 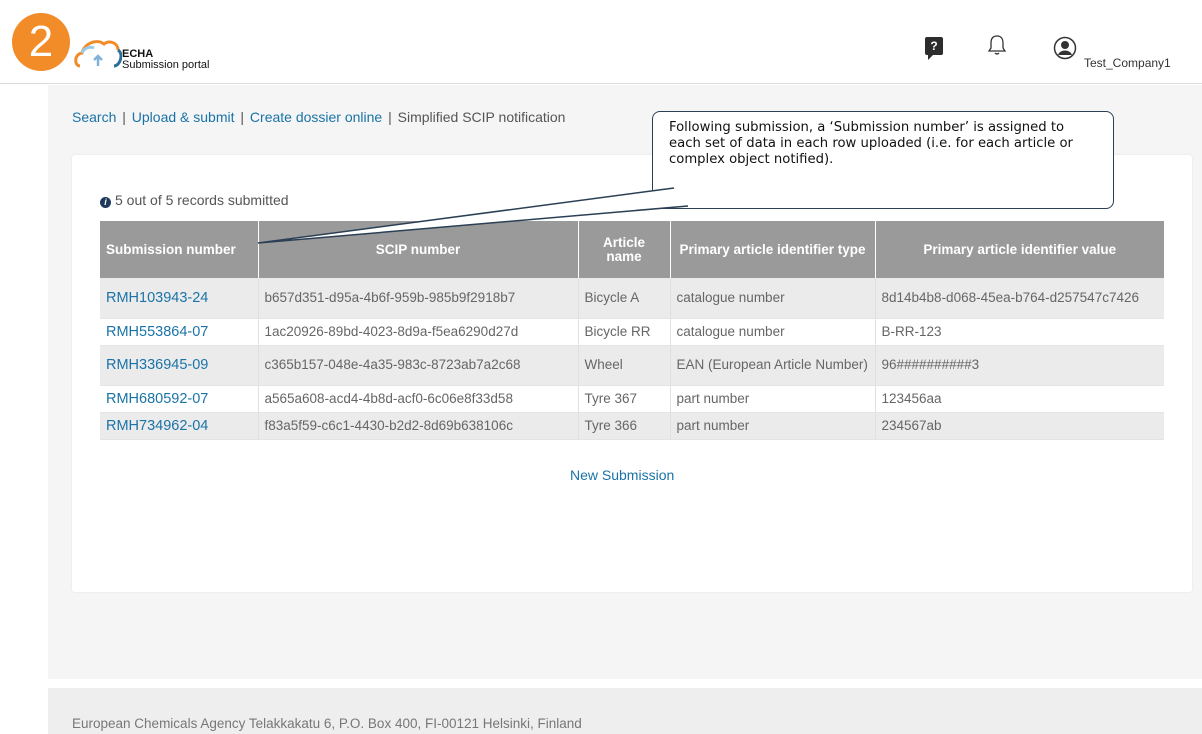 What do you see at coordinates (105, 202) in the screenshot?
I see `info-icon: i` at bounding box center [105, 202].